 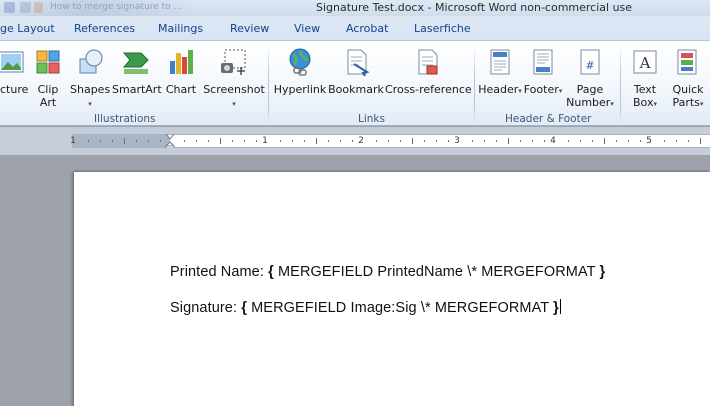 What do you see at coordinates (234, 97) in the screenshot?
I see `screenshot-label: Screenshot ▾` at bounding box center [234, 97].